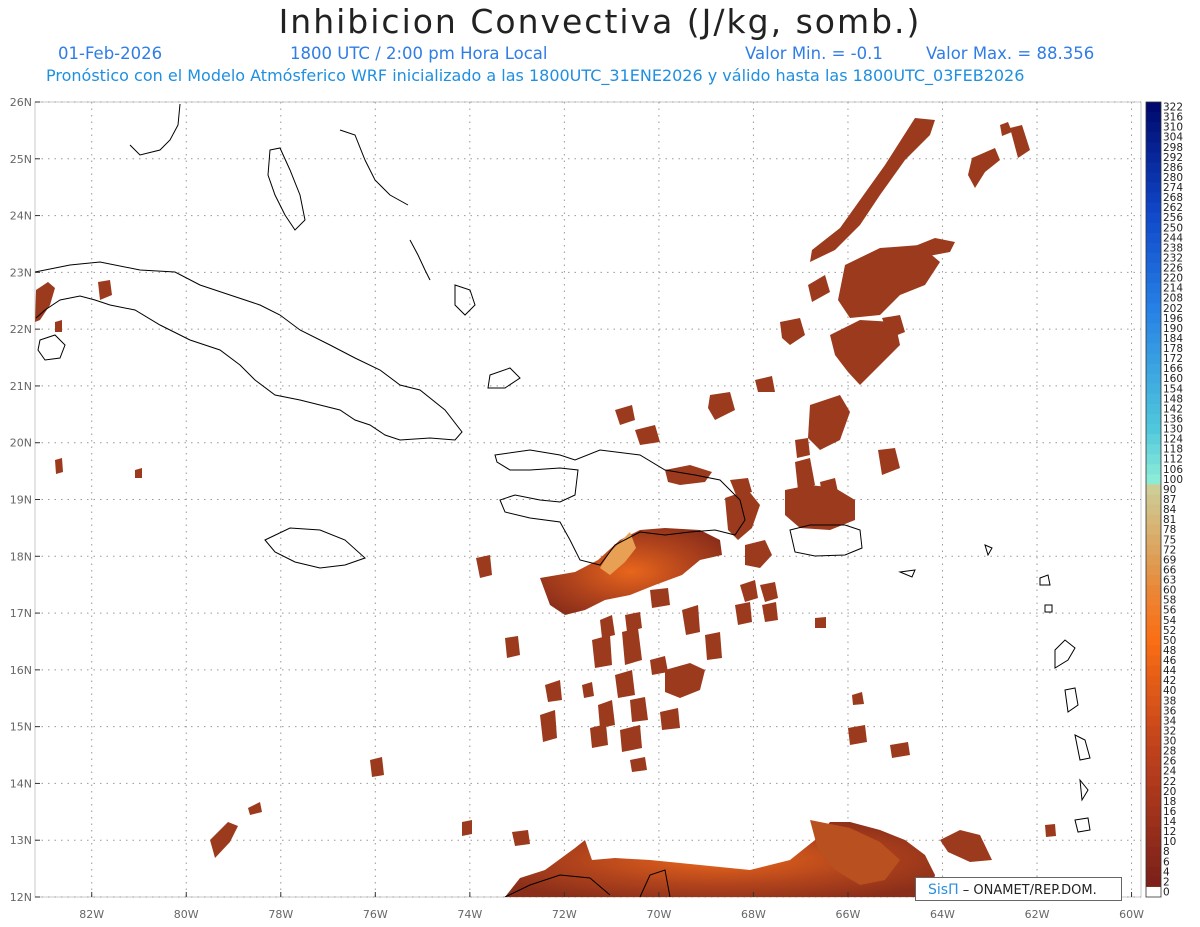 The width and height of the screenshot is (1200, 927). What do you see at coordinates (1037, 914) in the screenshot?
I see `lon-label: 62W` at bounding box center [1037, 914].